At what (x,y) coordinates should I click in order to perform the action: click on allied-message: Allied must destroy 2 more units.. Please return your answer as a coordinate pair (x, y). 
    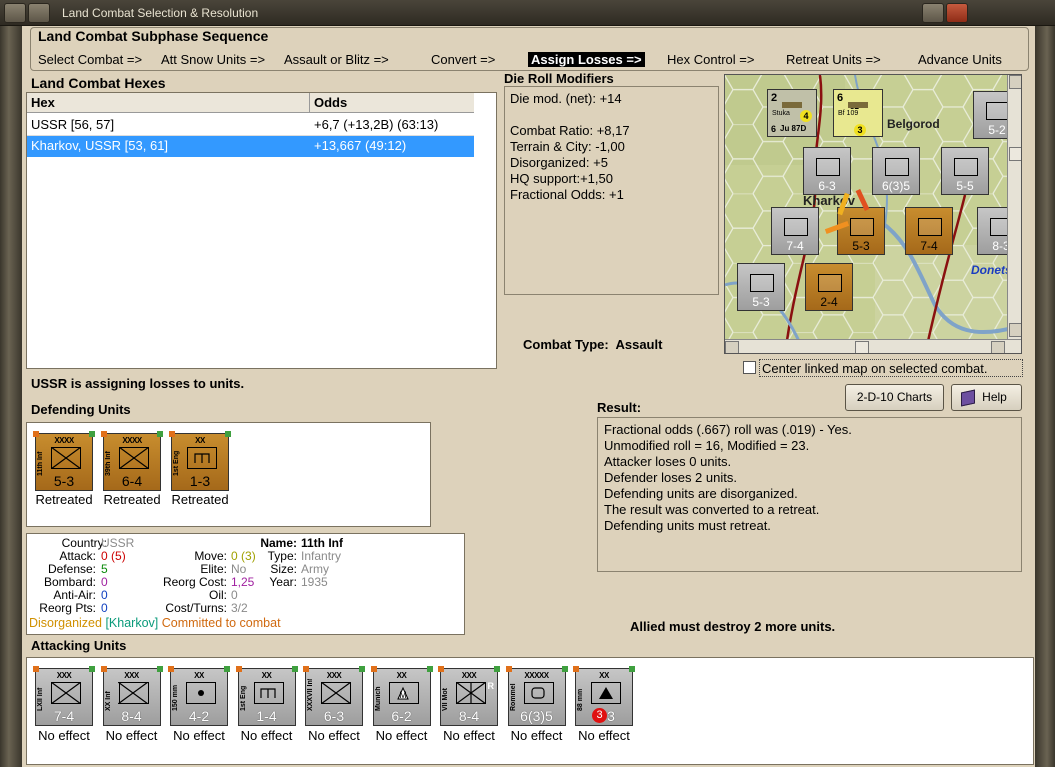
    Looking at the image, I should click on (733, 626).